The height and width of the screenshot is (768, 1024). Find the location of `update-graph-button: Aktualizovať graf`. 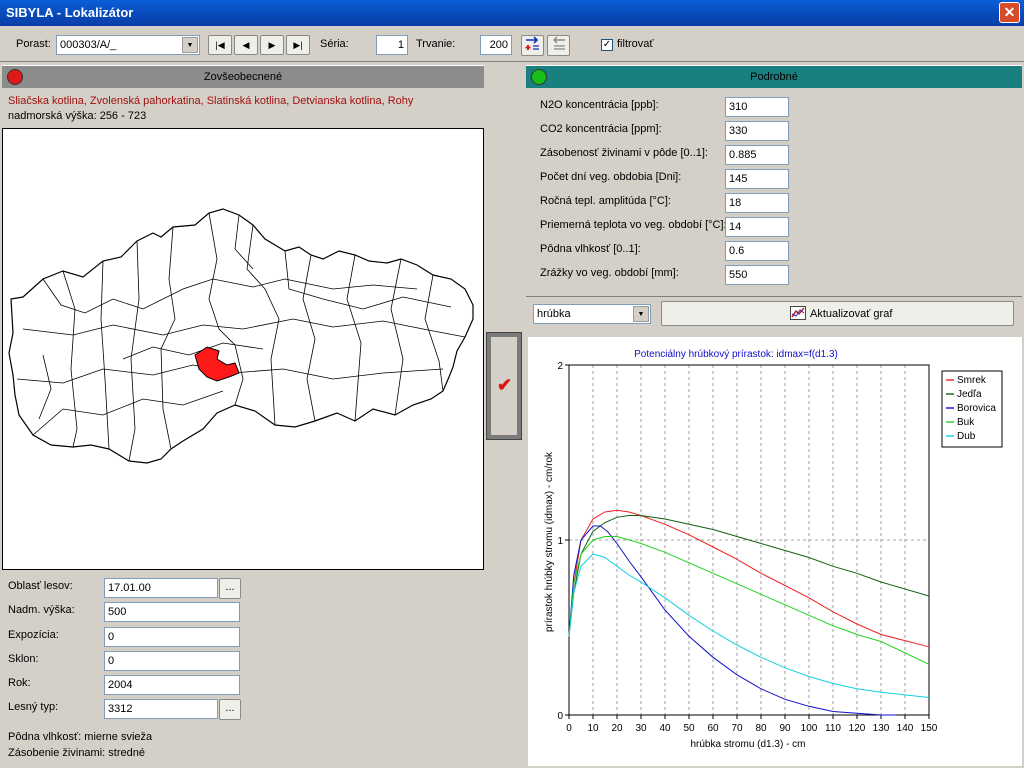

update-graph-button: Aktualizovať graf is located at coordinates (837, 313).